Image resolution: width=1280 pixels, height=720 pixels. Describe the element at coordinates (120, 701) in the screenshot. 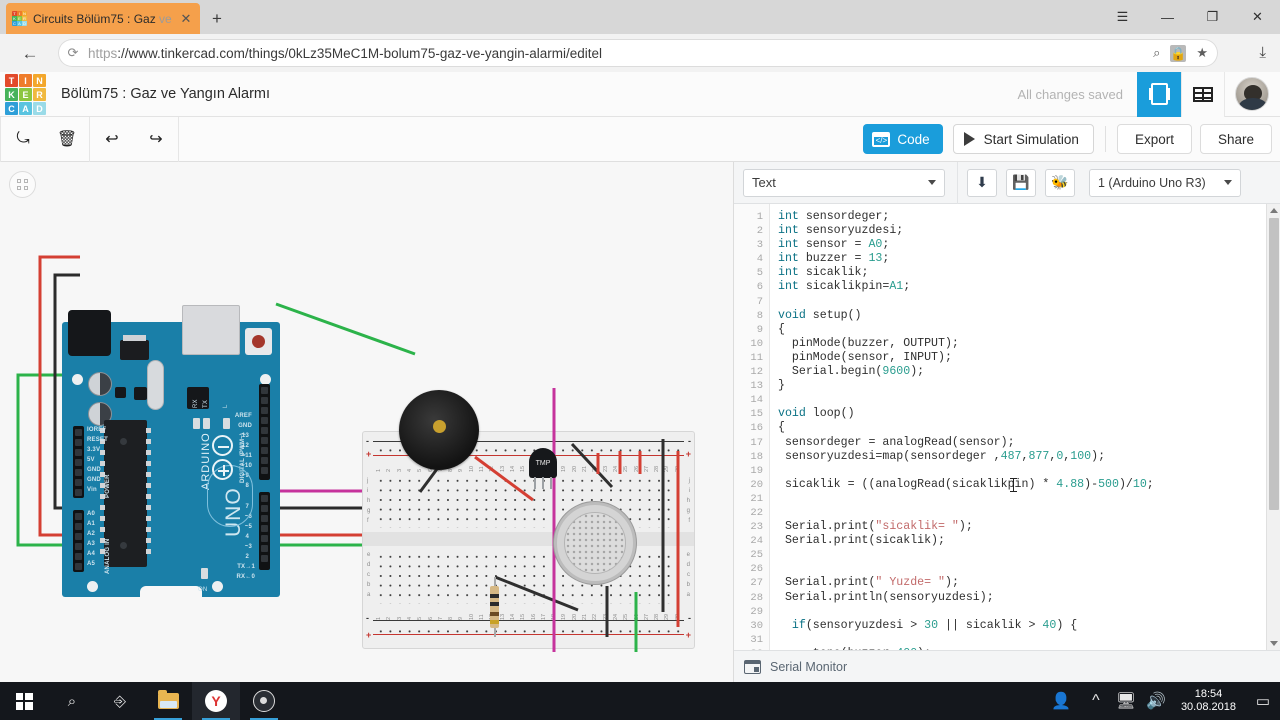

I see `task-view-button: ⎆` at that location.